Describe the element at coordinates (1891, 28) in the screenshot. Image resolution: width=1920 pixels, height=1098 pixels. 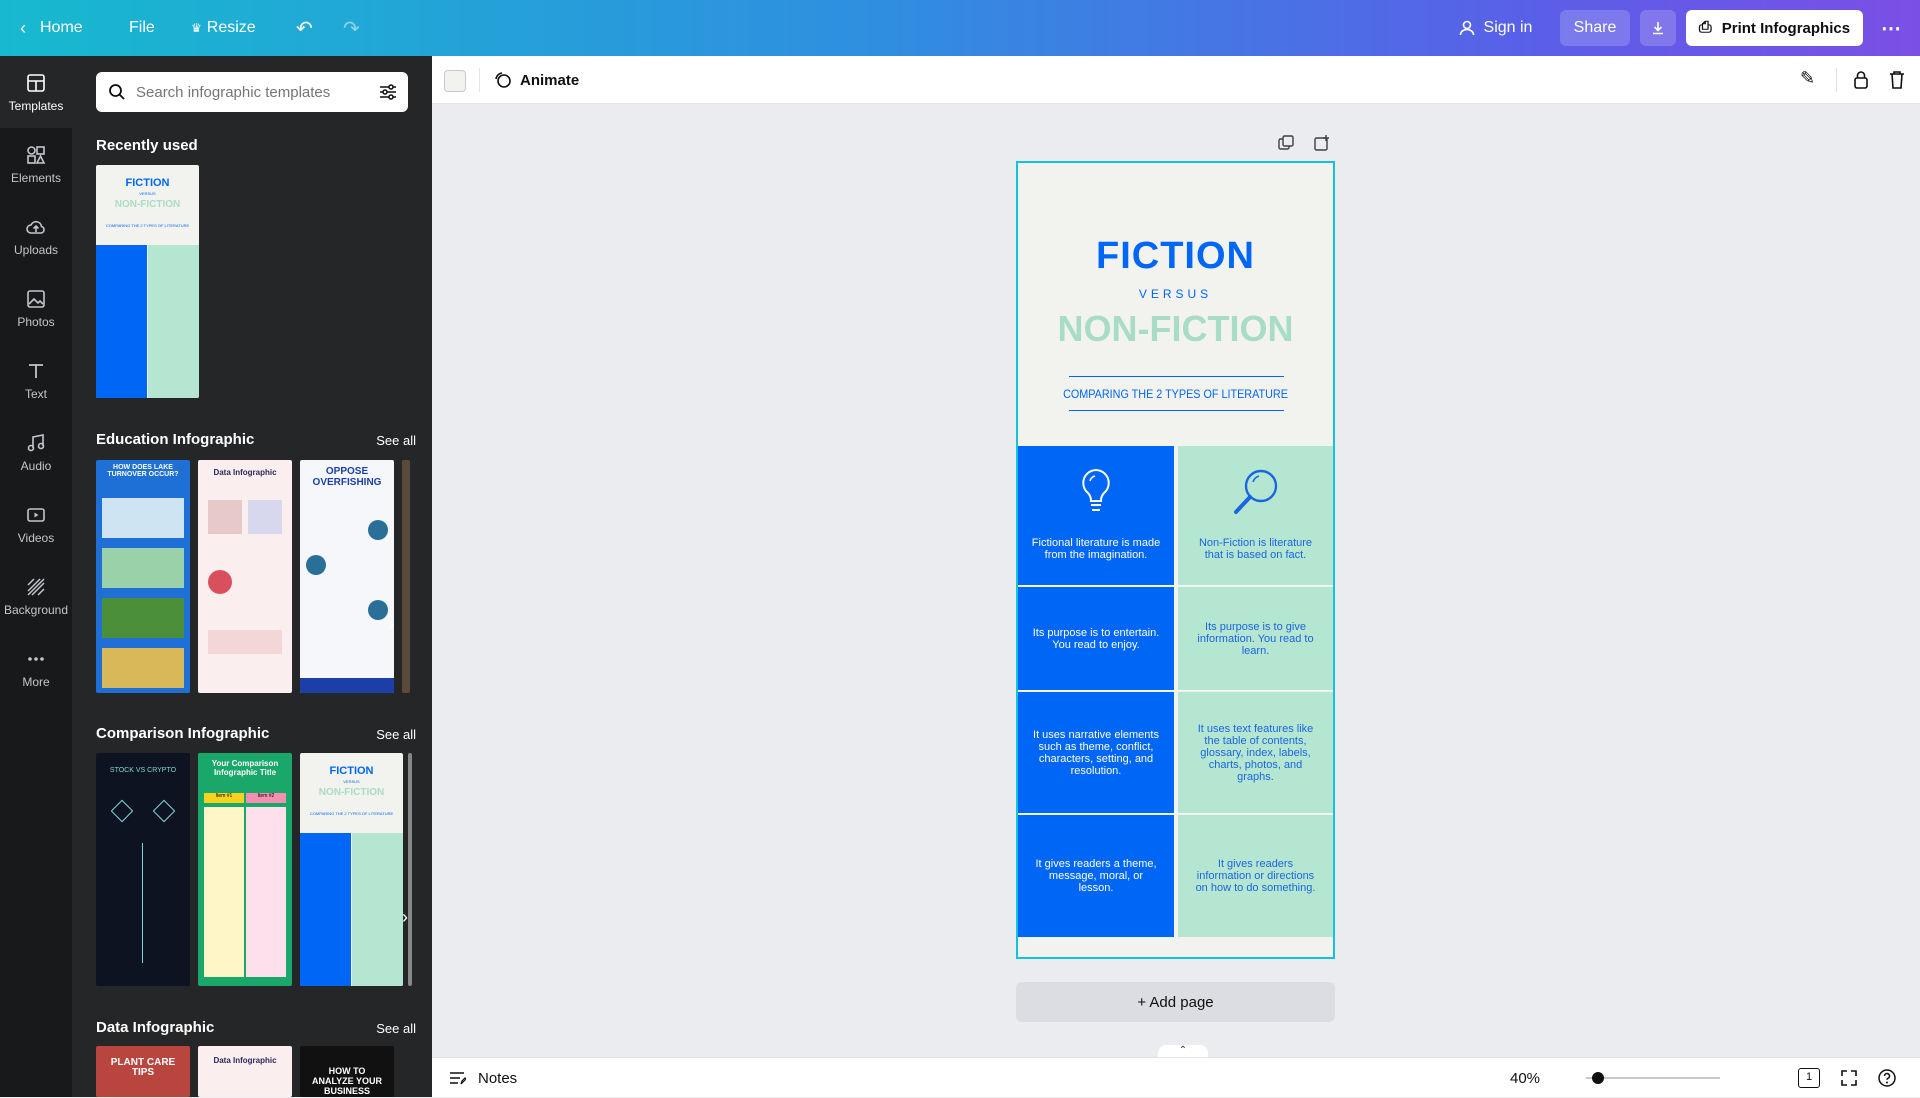
I see `more-options-icon: ⋯` at that location.